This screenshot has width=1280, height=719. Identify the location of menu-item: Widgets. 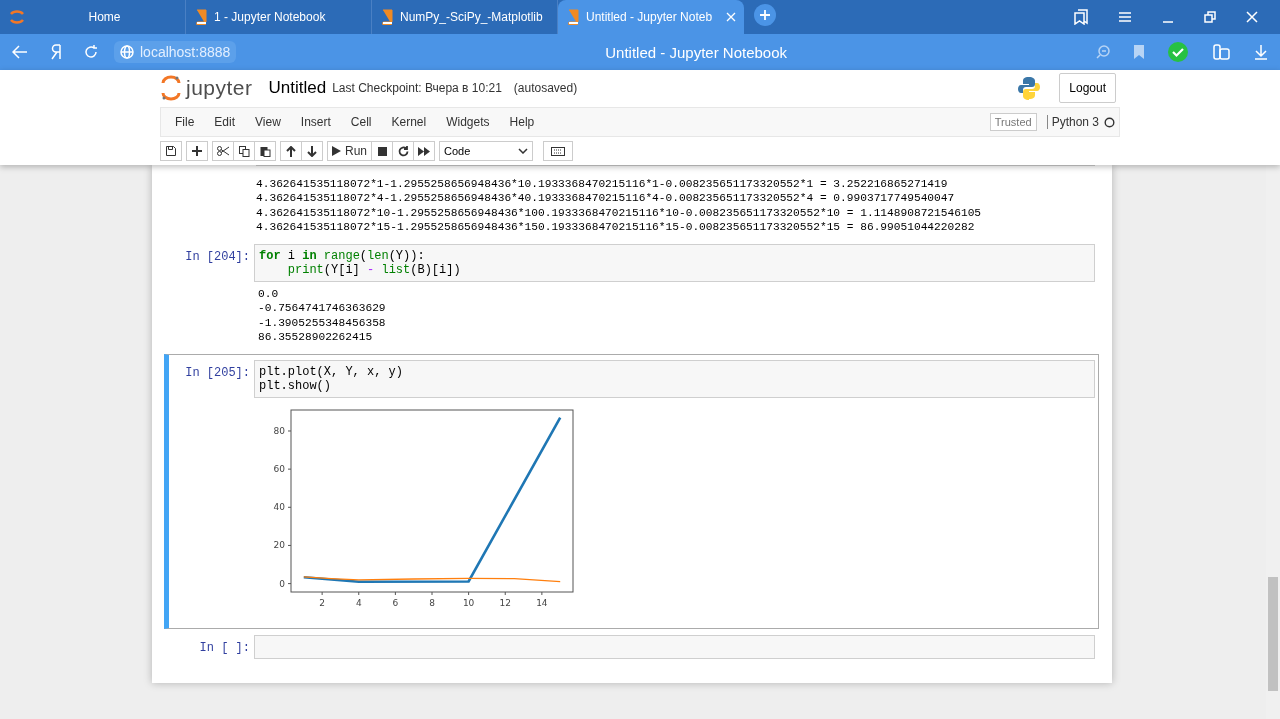
(468, 122).